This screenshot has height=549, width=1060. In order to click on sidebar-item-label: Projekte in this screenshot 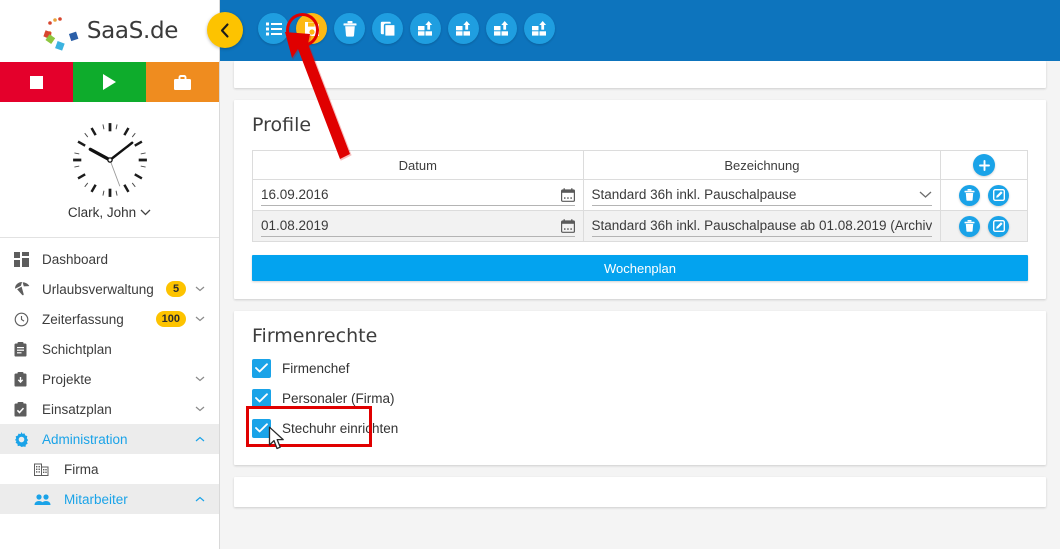, I will do `click(67, 379)`.